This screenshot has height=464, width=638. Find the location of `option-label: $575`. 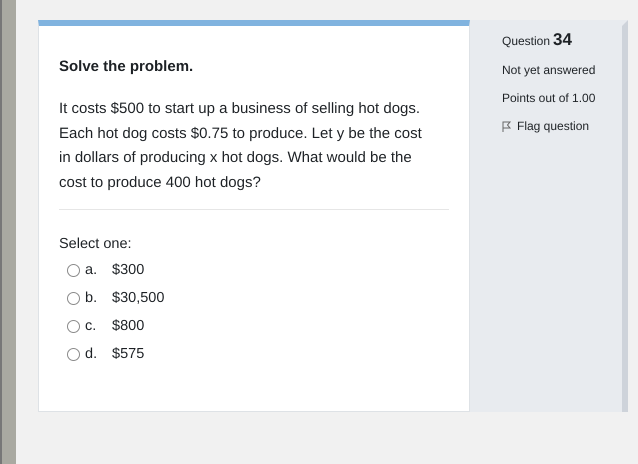

option-label: $575 is located at coordinates (128, 354).